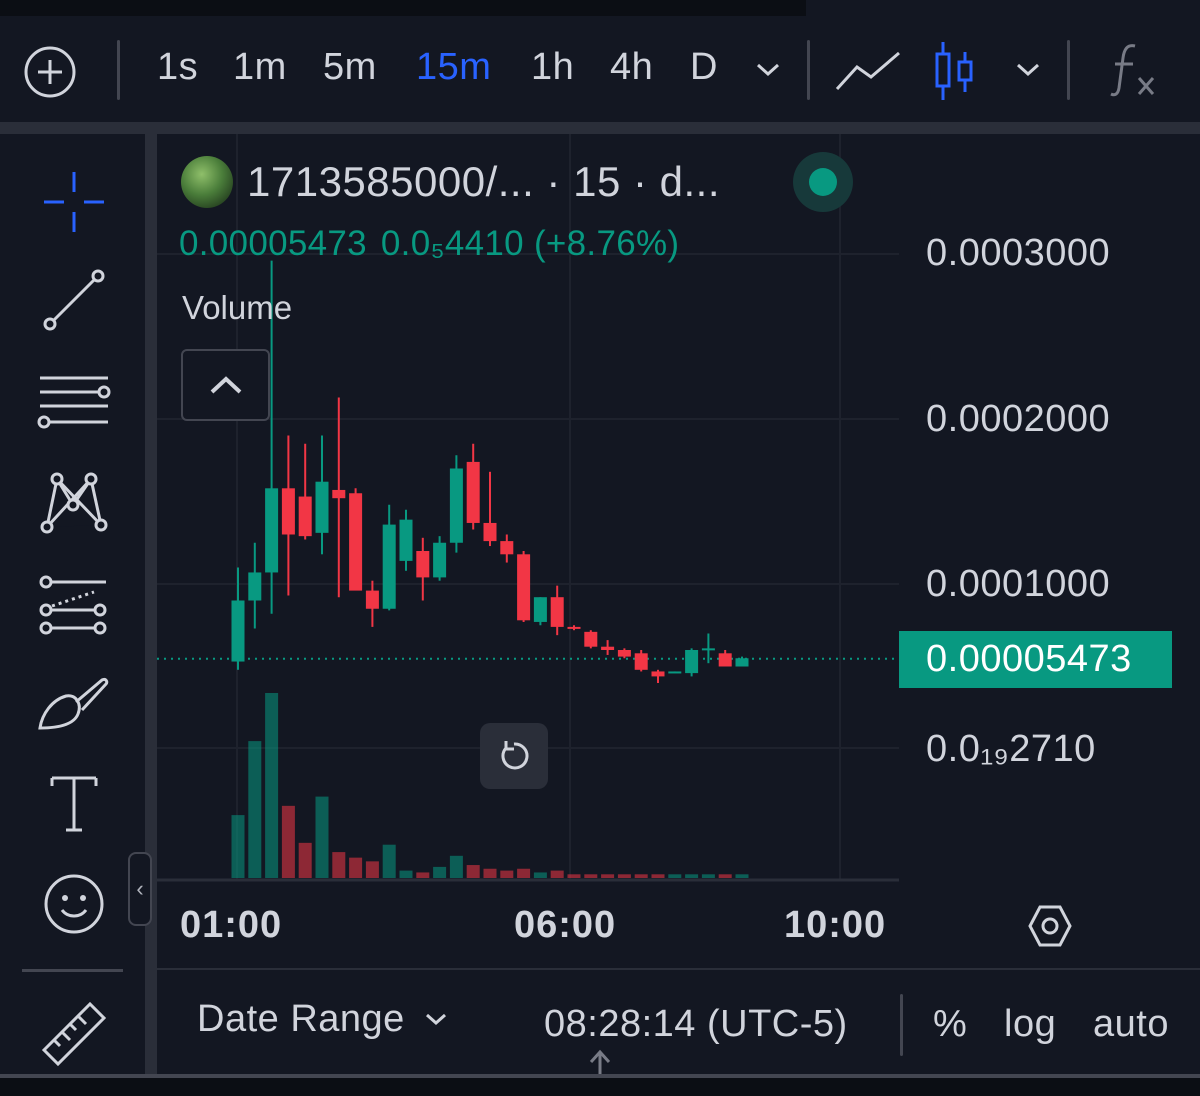 The image size is (1200, 1096). I want to click on refresh-icon, so click(515, 755).